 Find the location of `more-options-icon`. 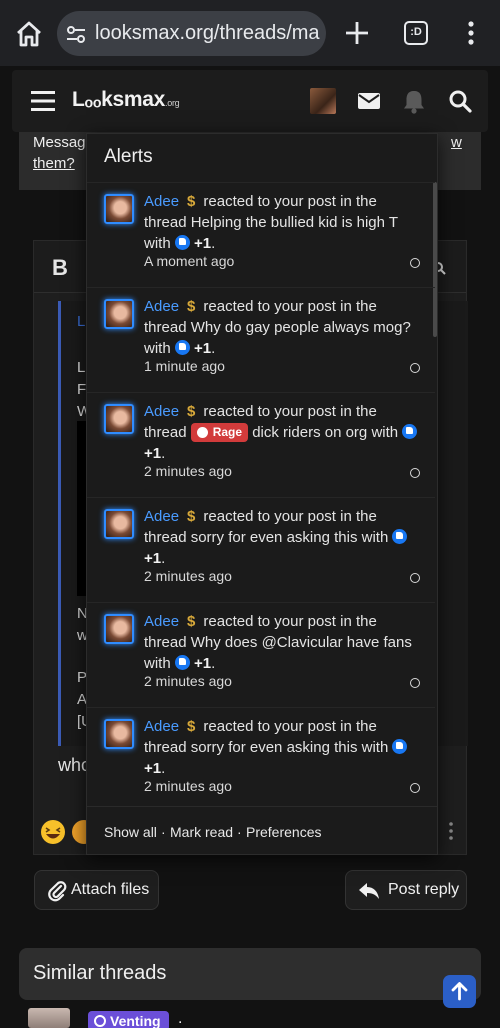

more-options-icon is located at coordinates (451, 831).